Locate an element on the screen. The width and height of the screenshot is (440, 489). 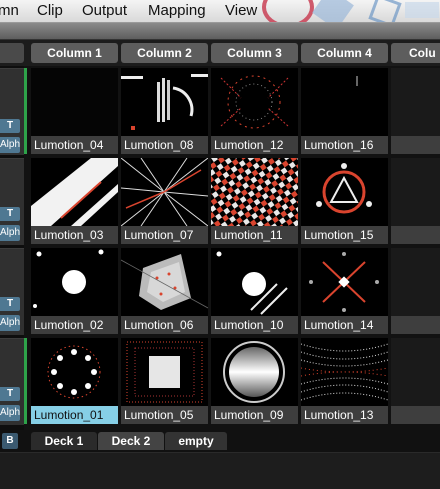
layer-3-header: T Alph is located at coordinates (12, 201).